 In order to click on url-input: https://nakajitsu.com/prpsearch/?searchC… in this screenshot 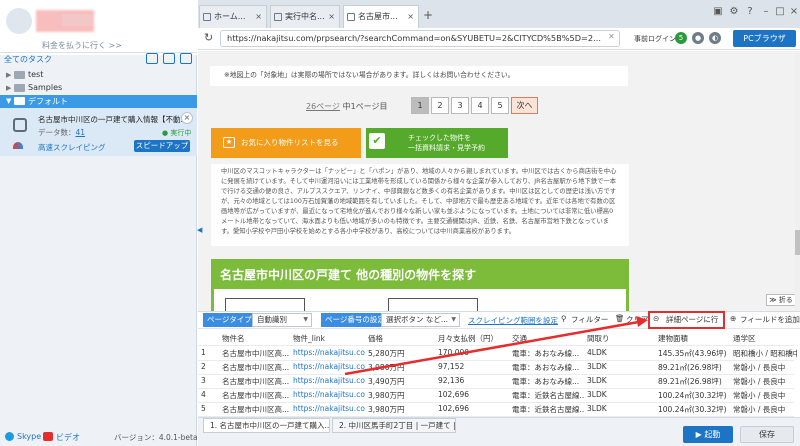, I will do `click(420, 38)`.